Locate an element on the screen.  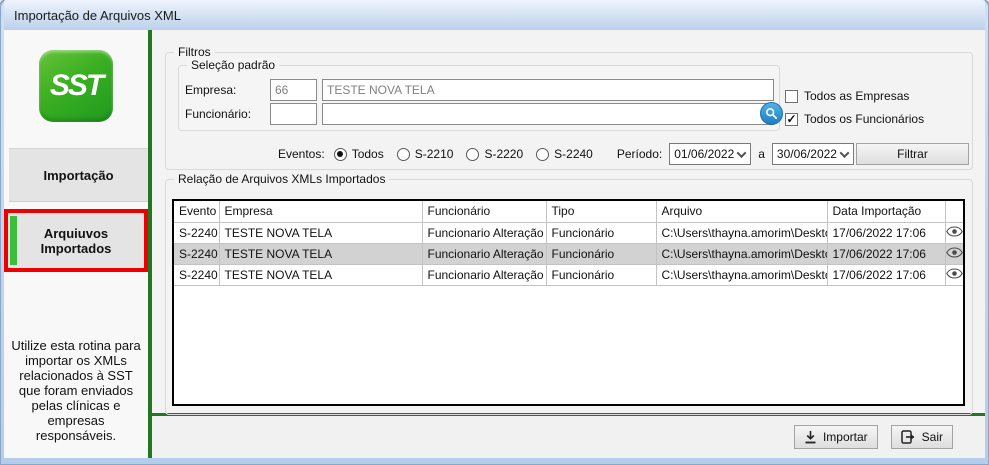
sst-logo-text: SST is located at coordinates (76, 85).